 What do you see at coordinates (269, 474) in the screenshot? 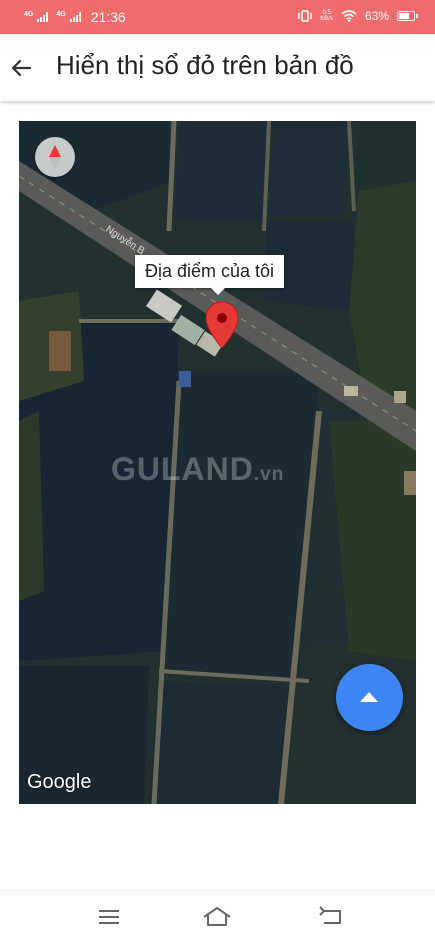
I see `watermark-suffix: .vn` at bounding box center [269, 474].